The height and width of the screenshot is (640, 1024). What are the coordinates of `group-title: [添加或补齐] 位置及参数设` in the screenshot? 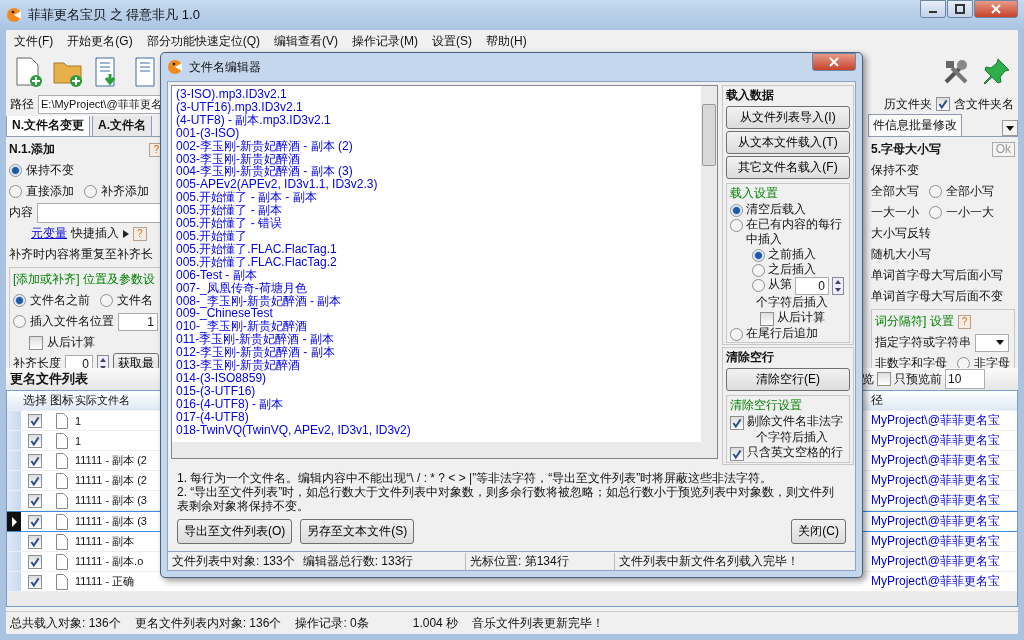 It's located at (84, 279).